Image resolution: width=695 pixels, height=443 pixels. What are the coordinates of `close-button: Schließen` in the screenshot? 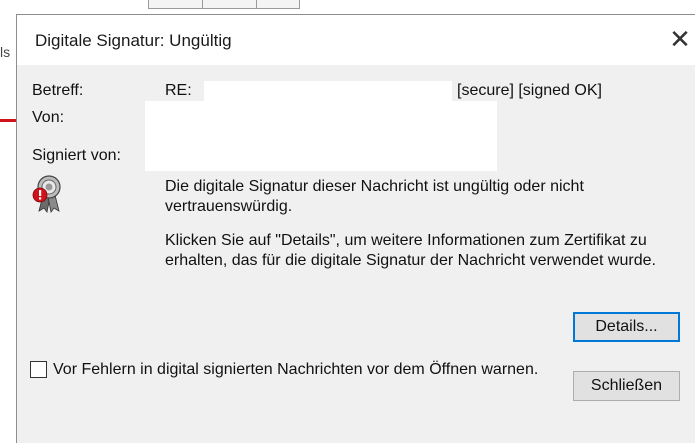 It's located at (626, 386).